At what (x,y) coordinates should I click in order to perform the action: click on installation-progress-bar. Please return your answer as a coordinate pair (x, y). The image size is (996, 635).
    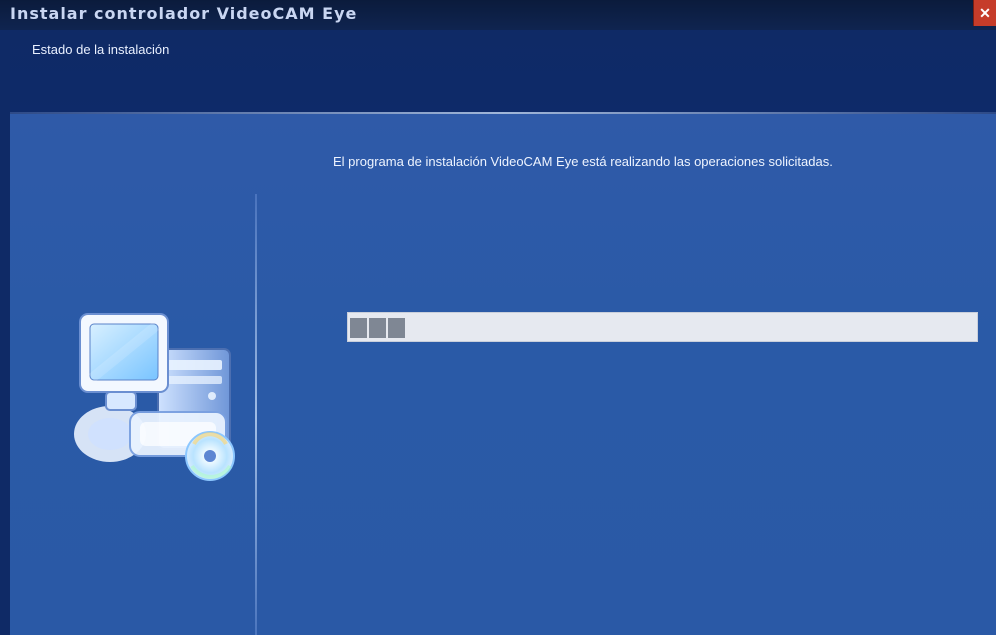
    Looking at the image, I should click on (662, 327).